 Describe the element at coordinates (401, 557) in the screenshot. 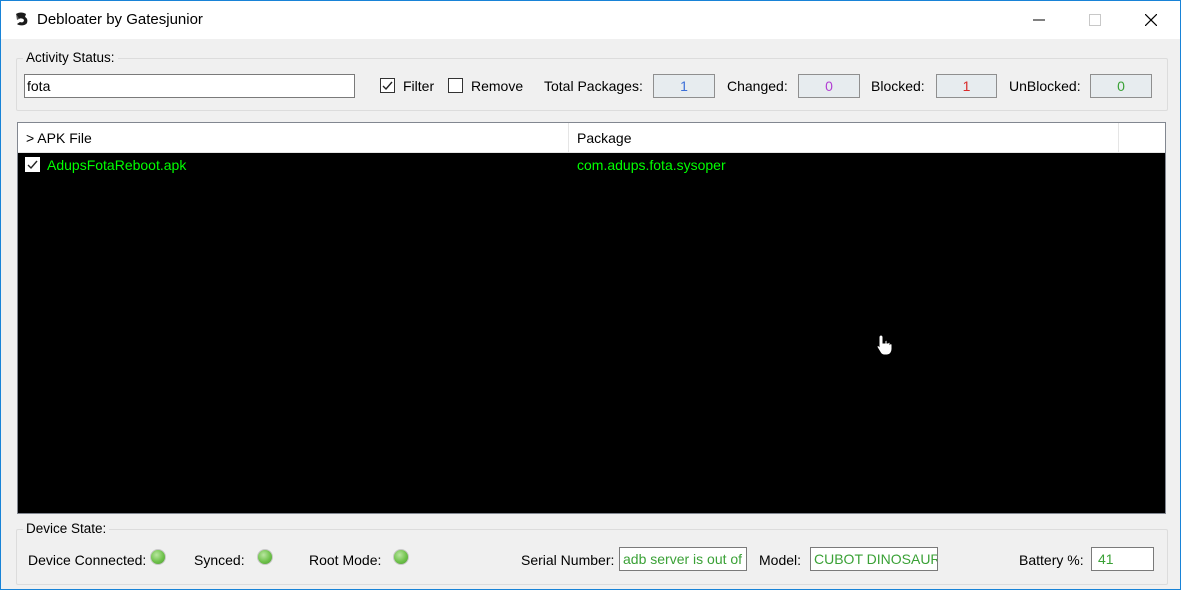

I see `root-mode-indicator-icon` at that location.